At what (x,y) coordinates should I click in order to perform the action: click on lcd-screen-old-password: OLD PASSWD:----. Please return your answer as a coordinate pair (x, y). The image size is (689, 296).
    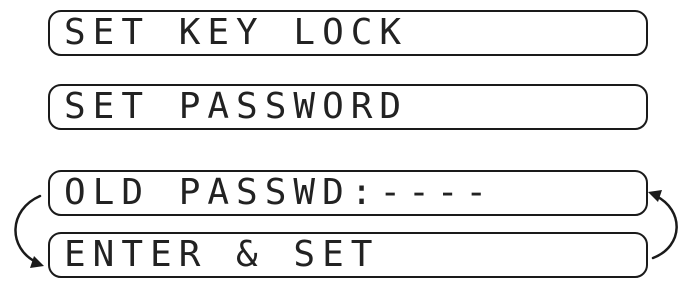
    Looking at the image, I should click on (348, 193).